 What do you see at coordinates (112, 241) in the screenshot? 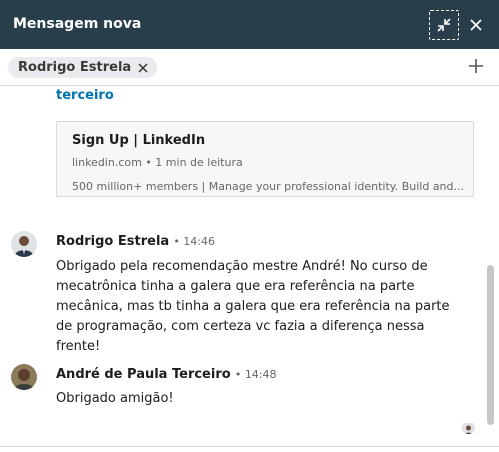
I see `sender-name: Rodrigo Estrela` at bounding box center [112, 241].